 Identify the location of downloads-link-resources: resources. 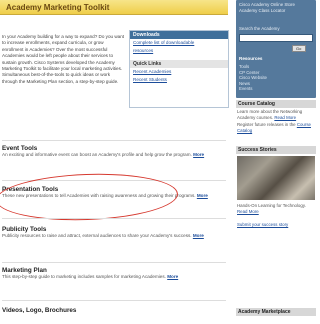
(179, 51).